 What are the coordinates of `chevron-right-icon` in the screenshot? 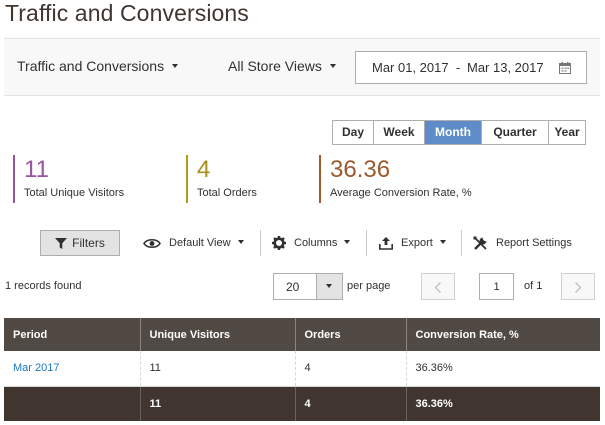 It's located at (578, 287).